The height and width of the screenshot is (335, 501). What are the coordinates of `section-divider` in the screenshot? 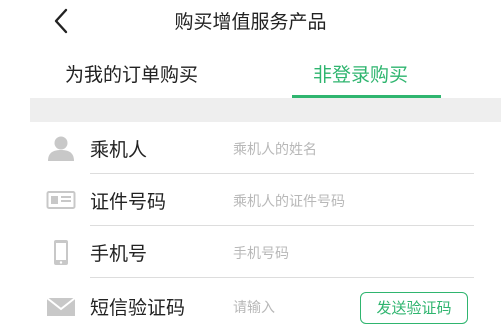 It's located at (265, 110).